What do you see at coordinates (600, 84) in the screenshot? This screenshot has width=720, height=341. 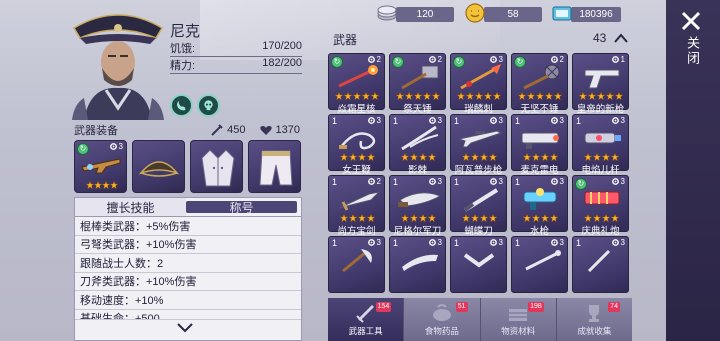 I see `weapon-cell: 1 皇帝的新枪` at bounding box center [600, 84].